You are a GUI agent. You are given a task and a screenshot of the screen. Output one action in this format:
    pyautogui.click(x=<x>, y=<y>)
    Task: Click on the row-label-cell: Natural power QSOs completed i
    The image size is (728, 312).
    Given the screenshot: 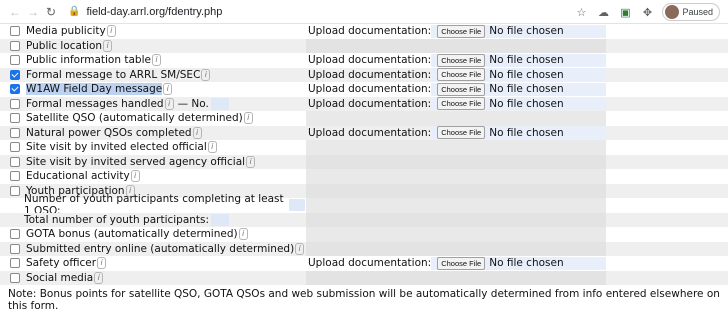 What is the action you would take?
    pyautogui.click(x=152, y=133)
    